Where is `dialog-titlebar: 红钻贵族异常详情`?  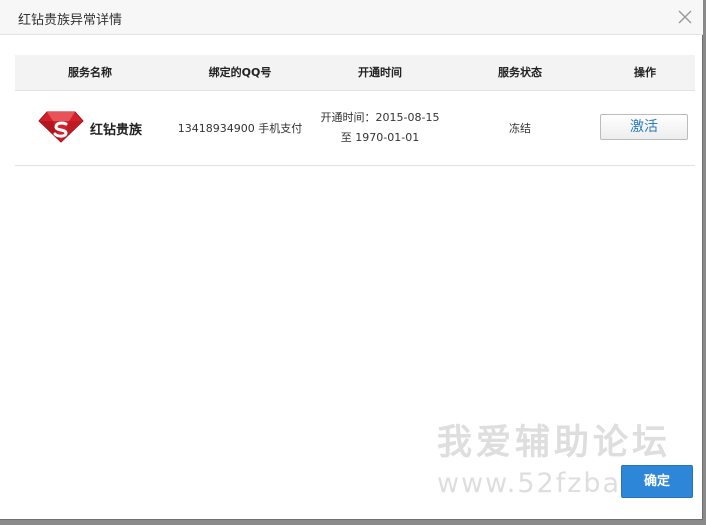 dialog-titlebar: 红钻贵族异常详情 is located at coordinates (351, 17).